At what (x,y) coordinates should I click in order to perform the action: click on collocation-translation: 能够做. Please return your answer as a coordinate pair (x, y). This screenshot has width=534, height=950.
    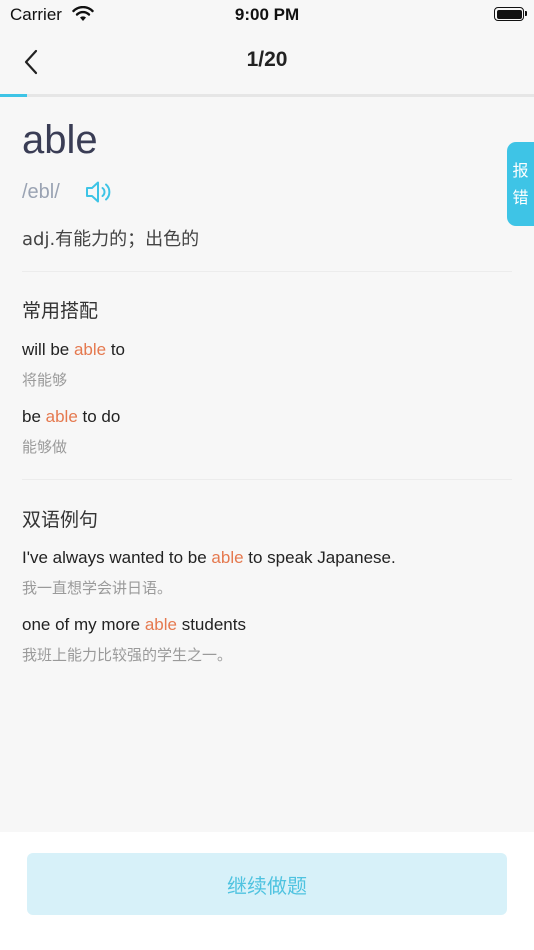
    Looking at the image, I should click on (45, 447).